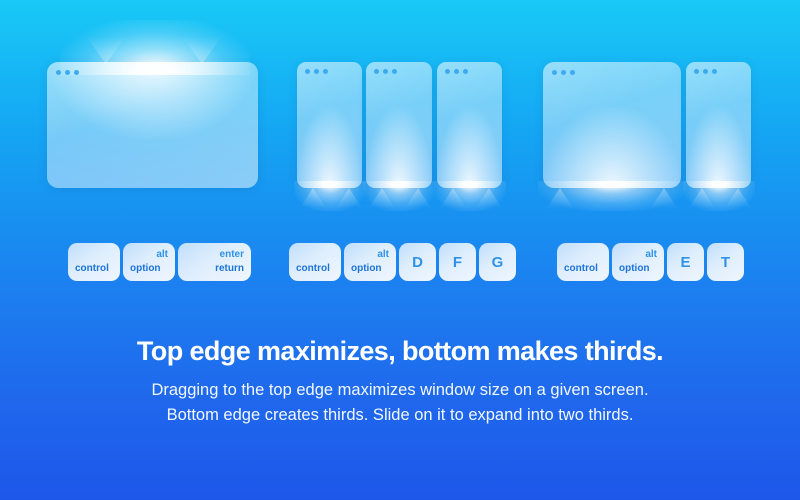  What do you see at coordinates (457, 262) in the screenshot?
I see `key-f: F` at bounding box center [457, 262].